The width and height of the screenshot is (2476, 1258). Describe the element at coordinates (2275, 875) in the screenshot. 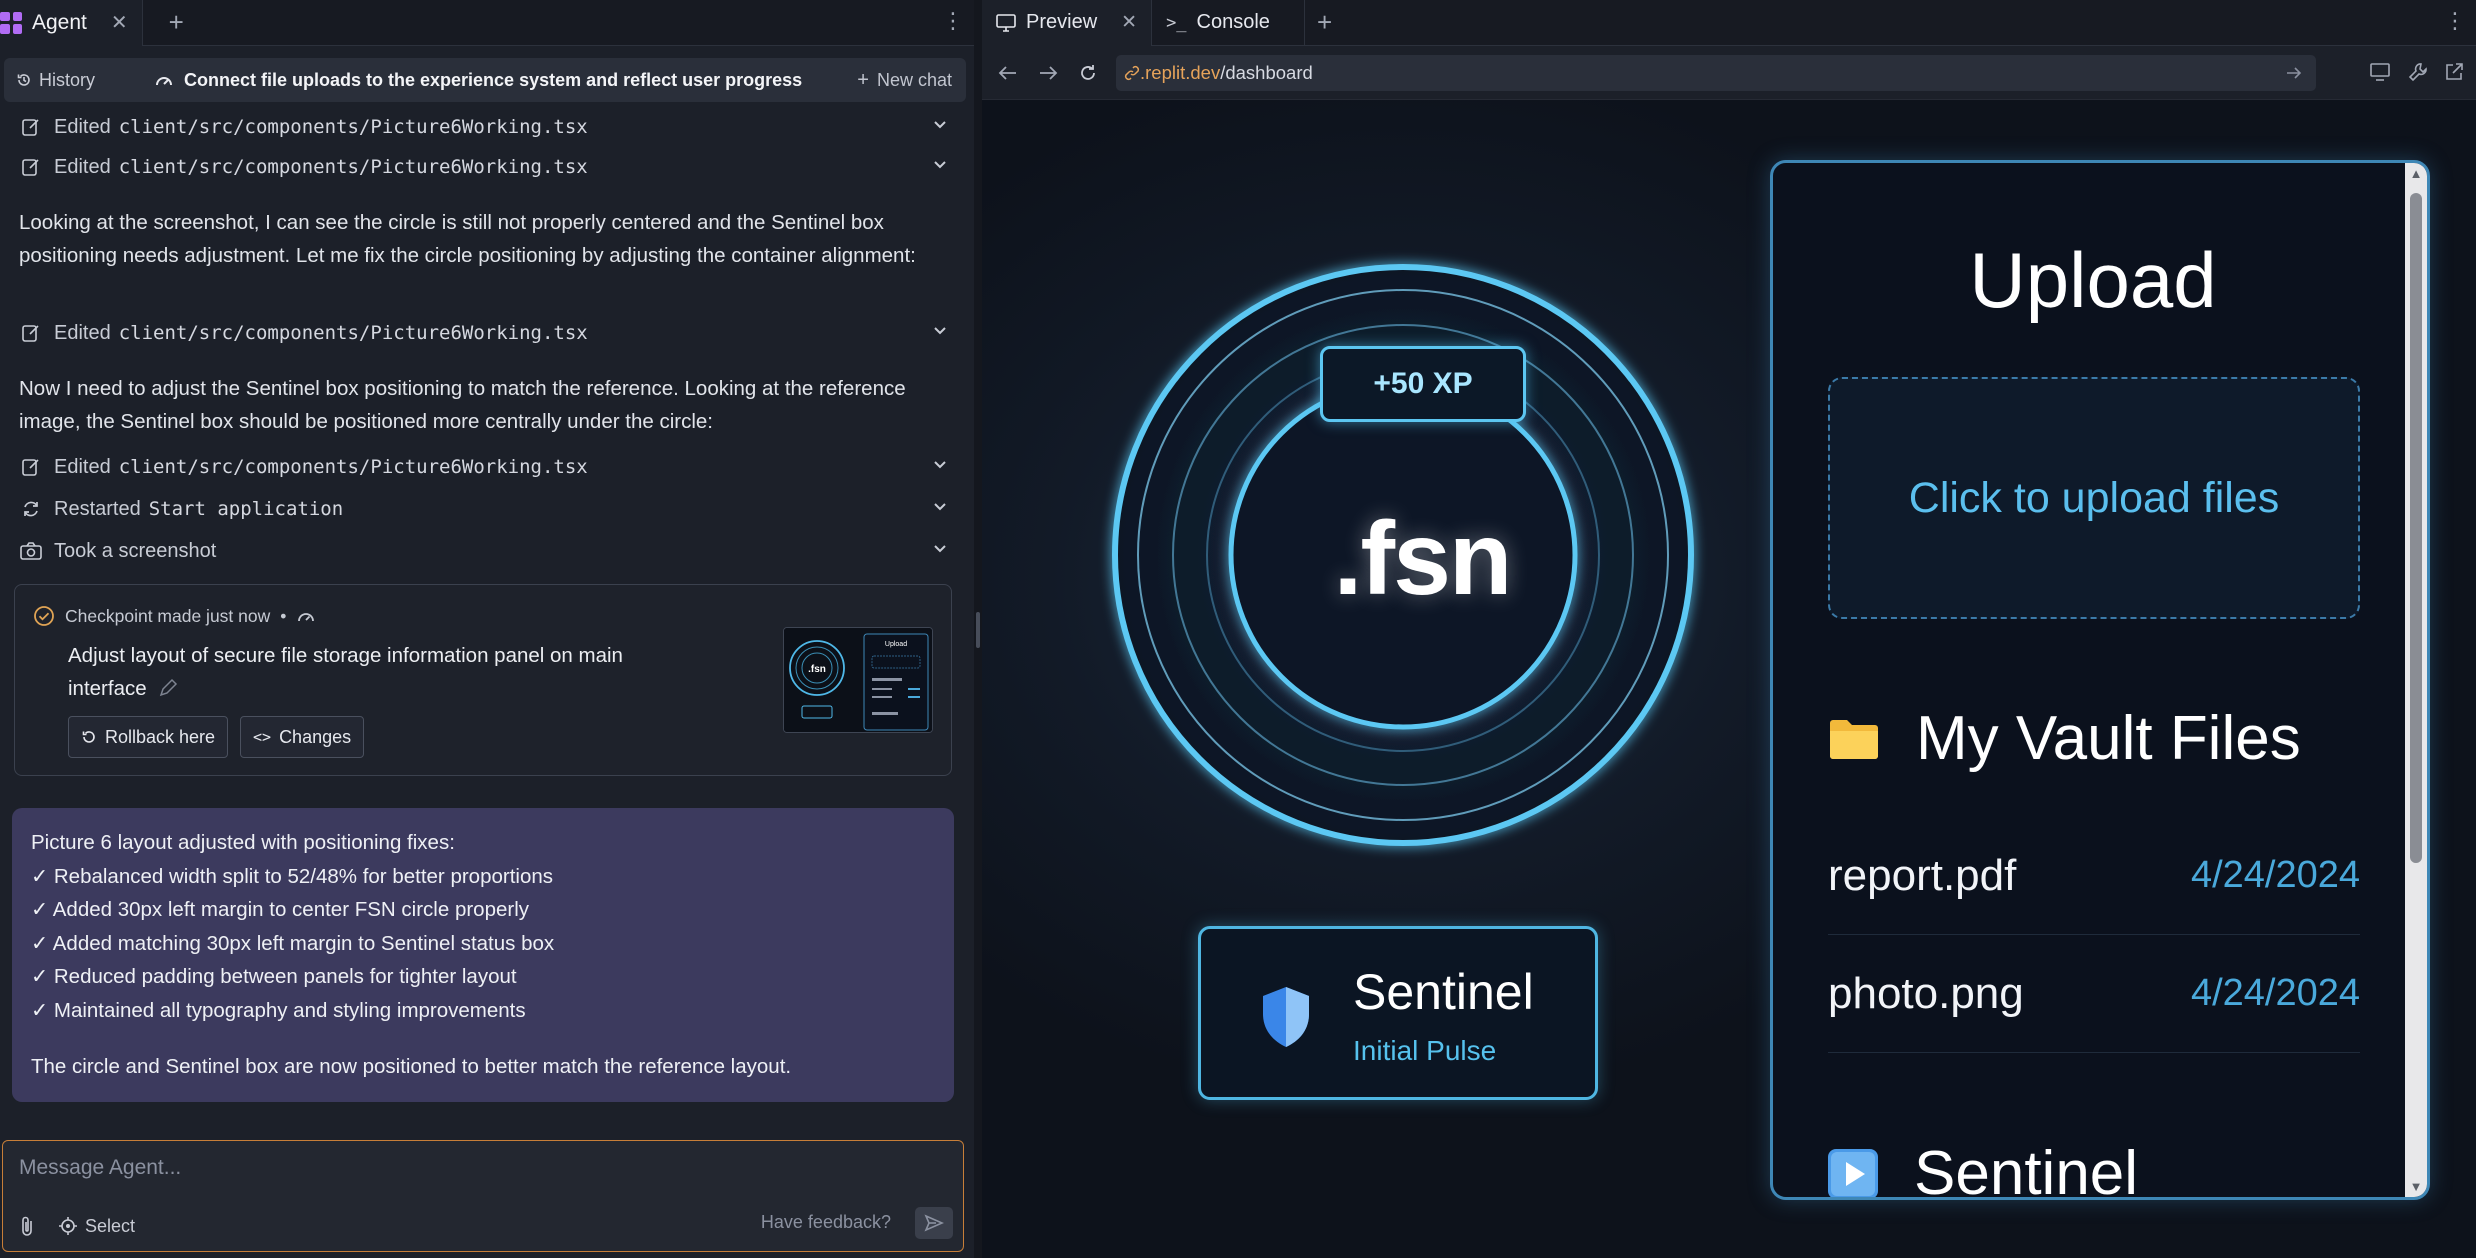

I see `file-date: 4/24/2024` at that location.